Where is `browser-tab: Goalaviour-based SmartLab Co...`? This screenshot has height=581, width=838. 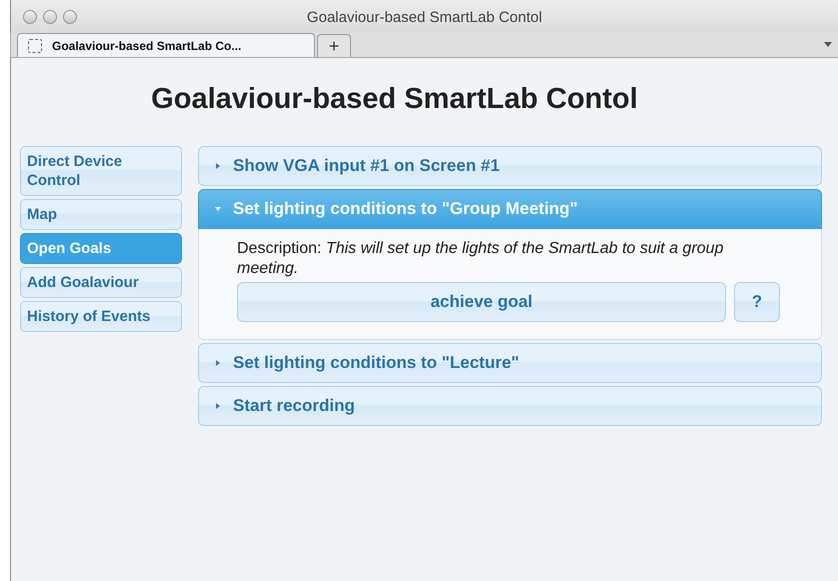
browser-tab: Goalaviour-based SmartLab Co... is located at coordinates (166, 45).